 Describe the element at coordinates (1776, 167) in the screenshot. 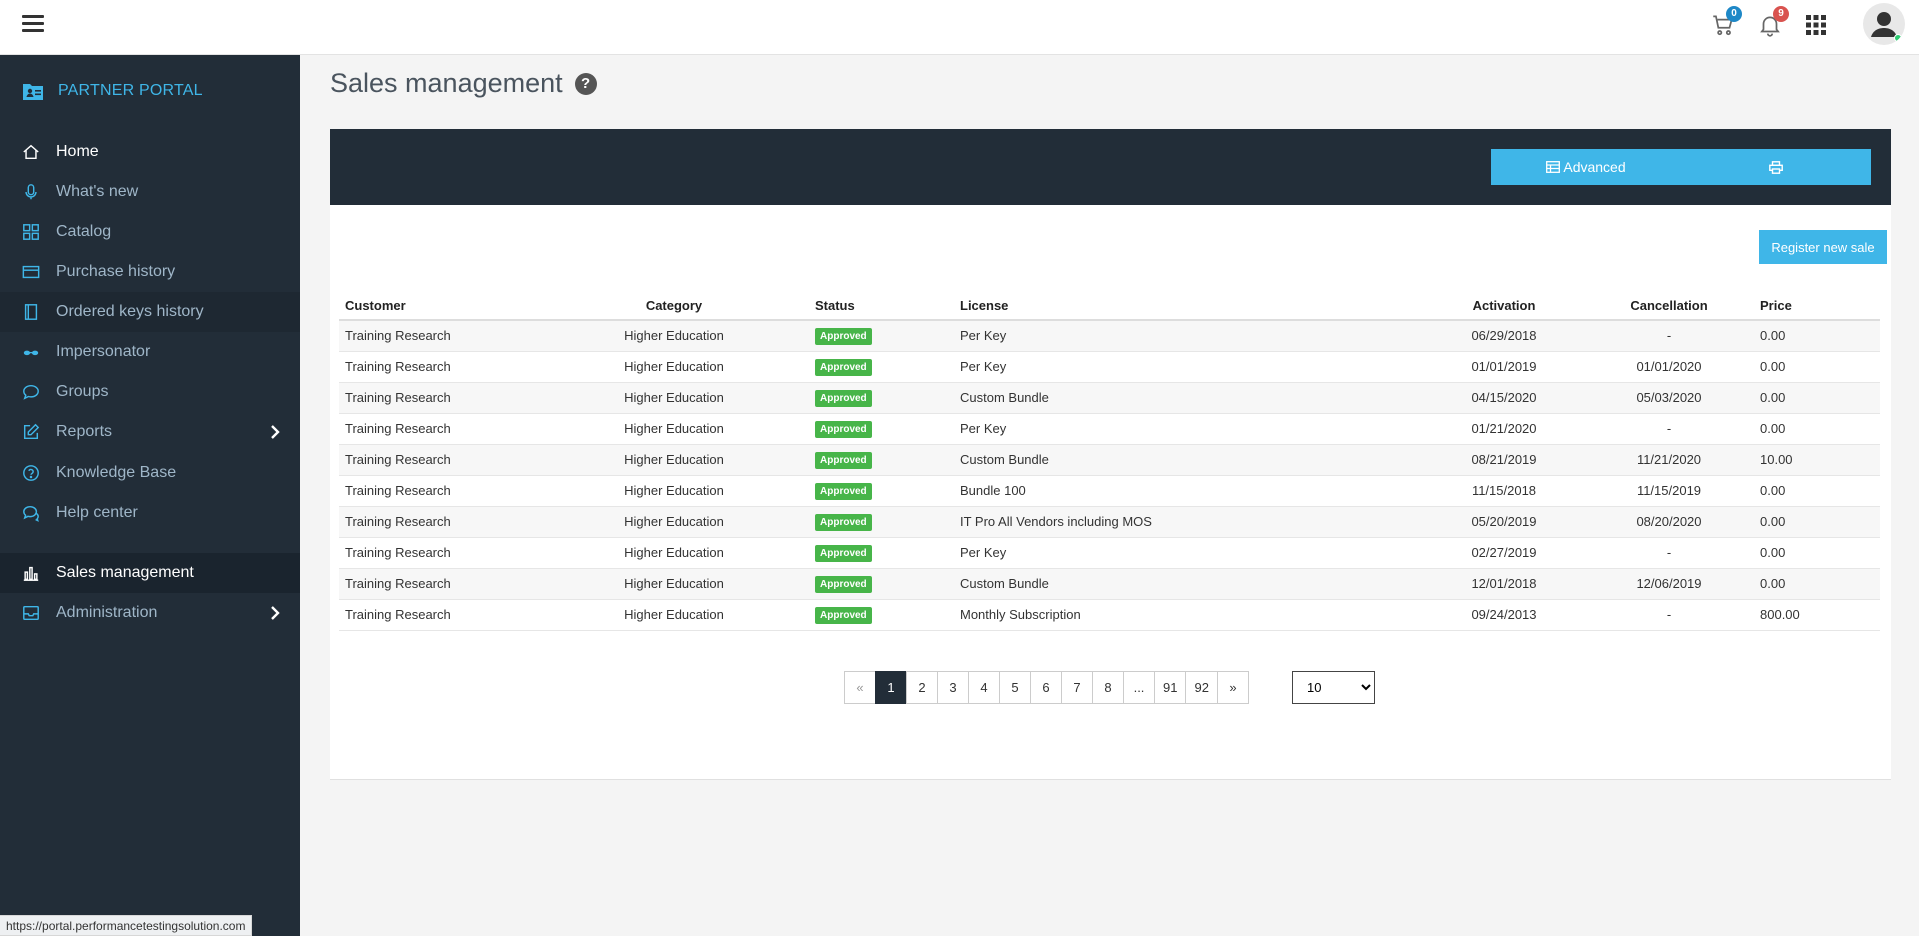

I see `print-button` at that location.